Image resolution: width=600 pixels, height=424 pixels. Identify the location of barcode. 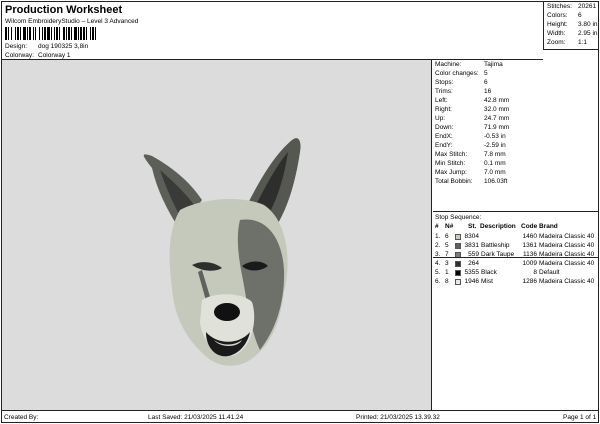
(67, 33).